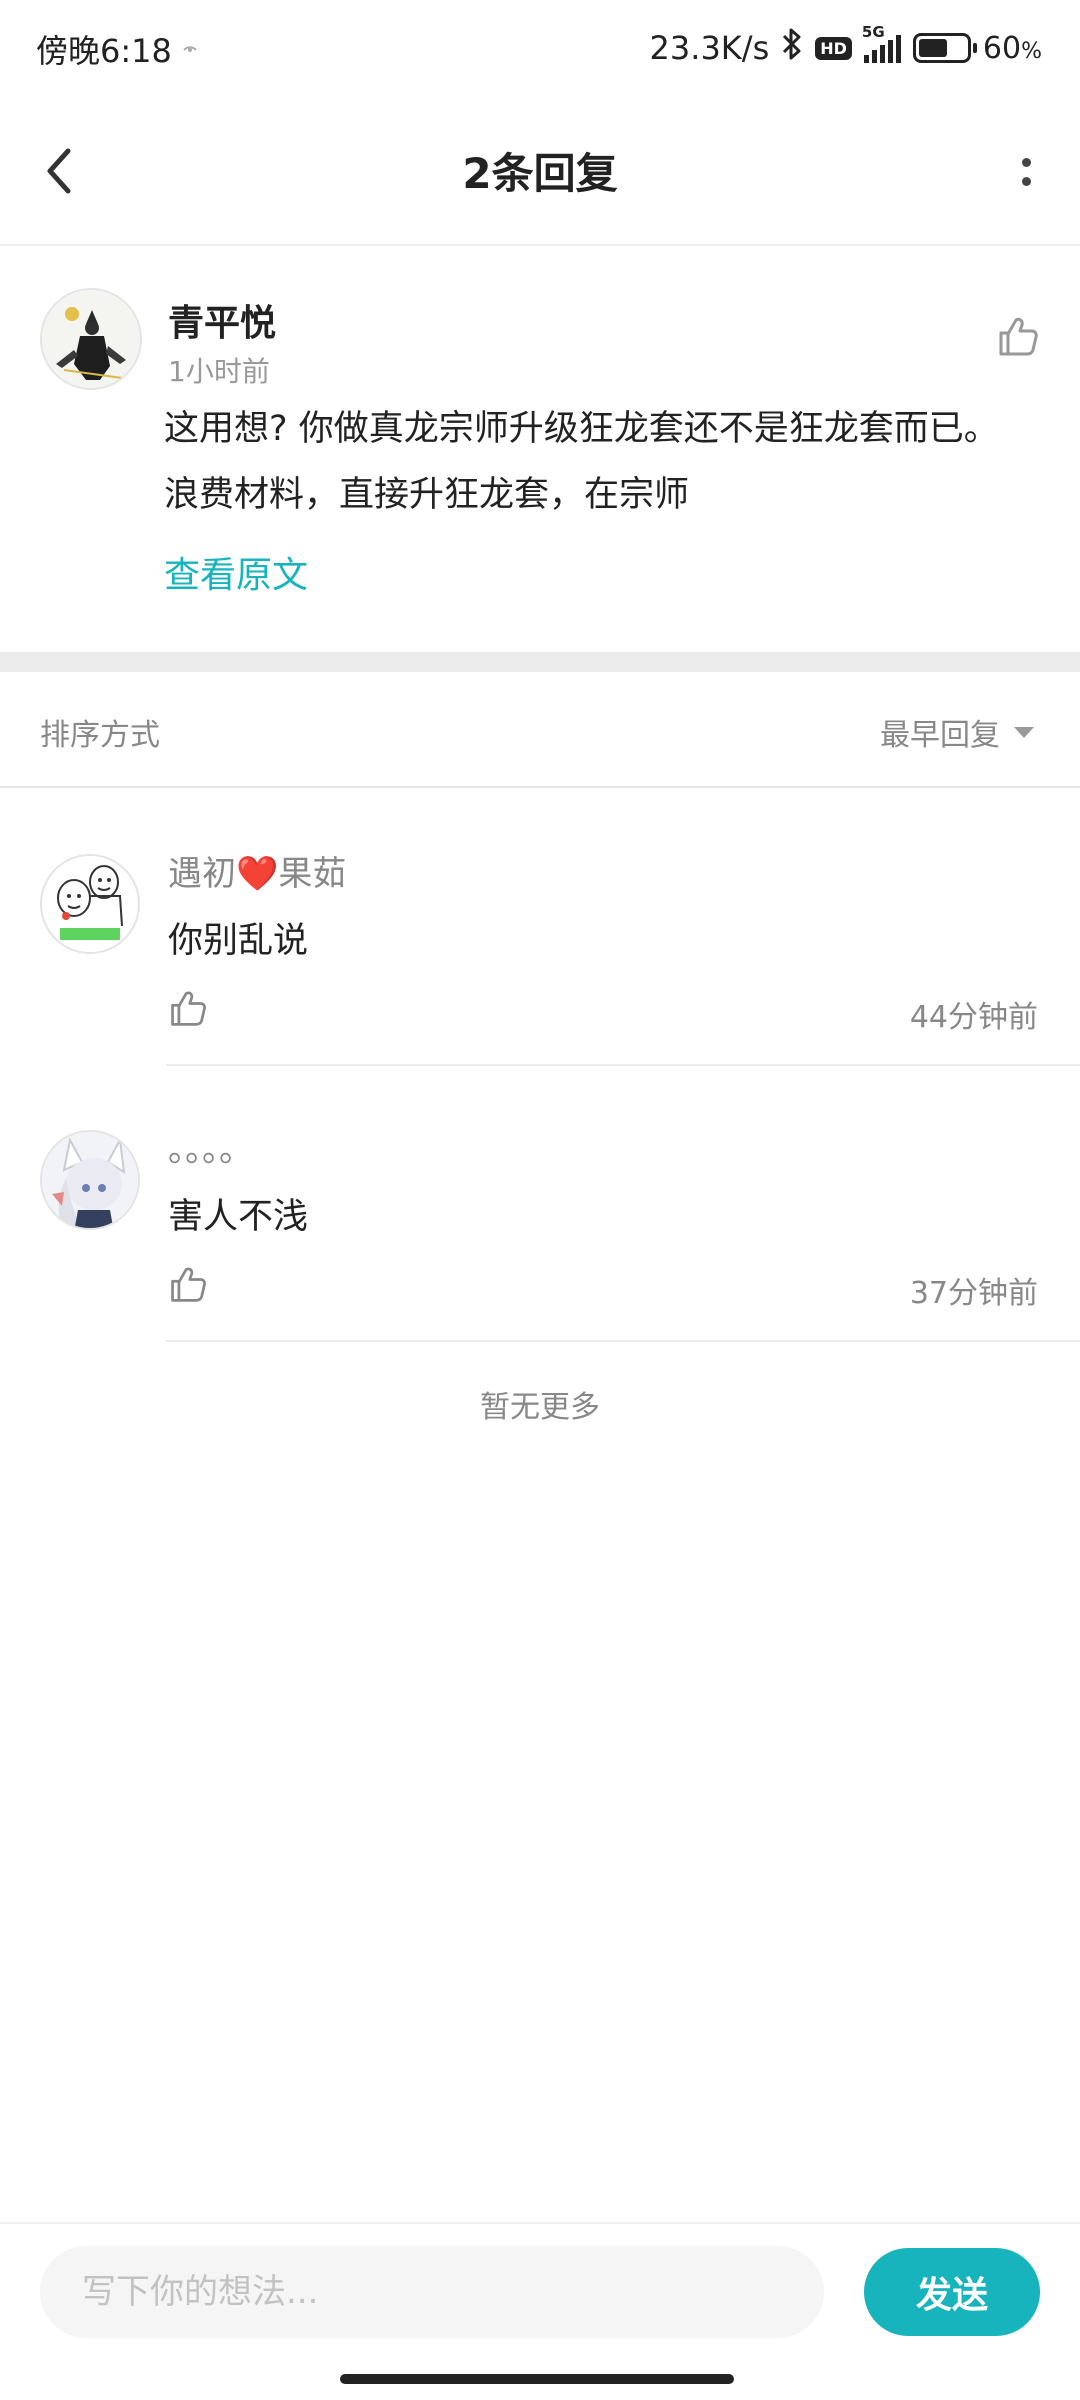 The image size is (1080, 2400). Describe the element at coordinates (257, 870) in the screenshot. I see `reply-author: 遇初❤️果茹` at that location.